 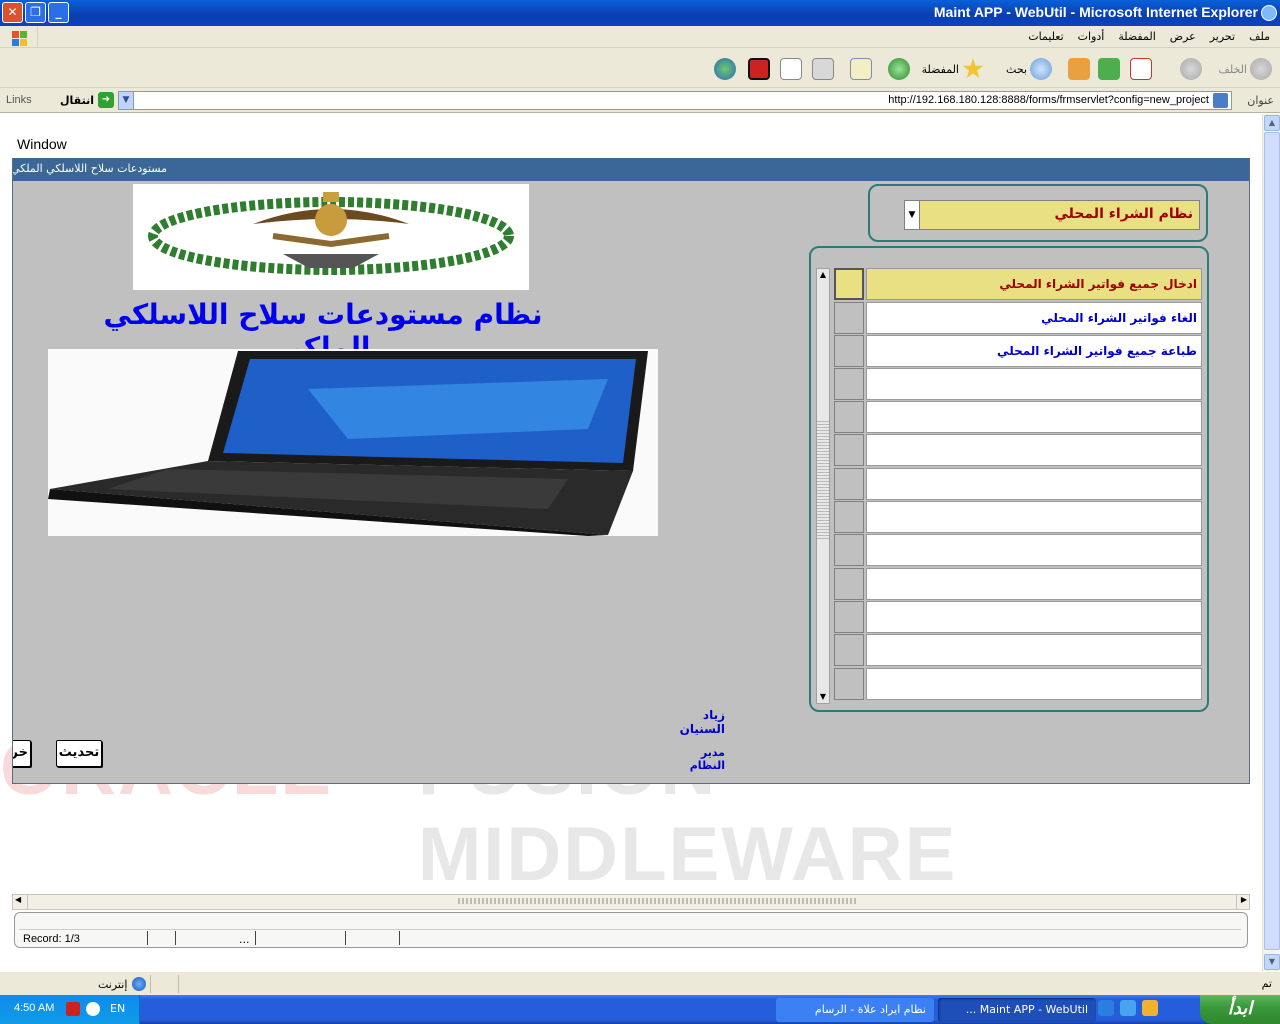 I want to click on form-title-bar: مستودعات سلاح اللاسلكي الملكي, so click(x=631, y=169).